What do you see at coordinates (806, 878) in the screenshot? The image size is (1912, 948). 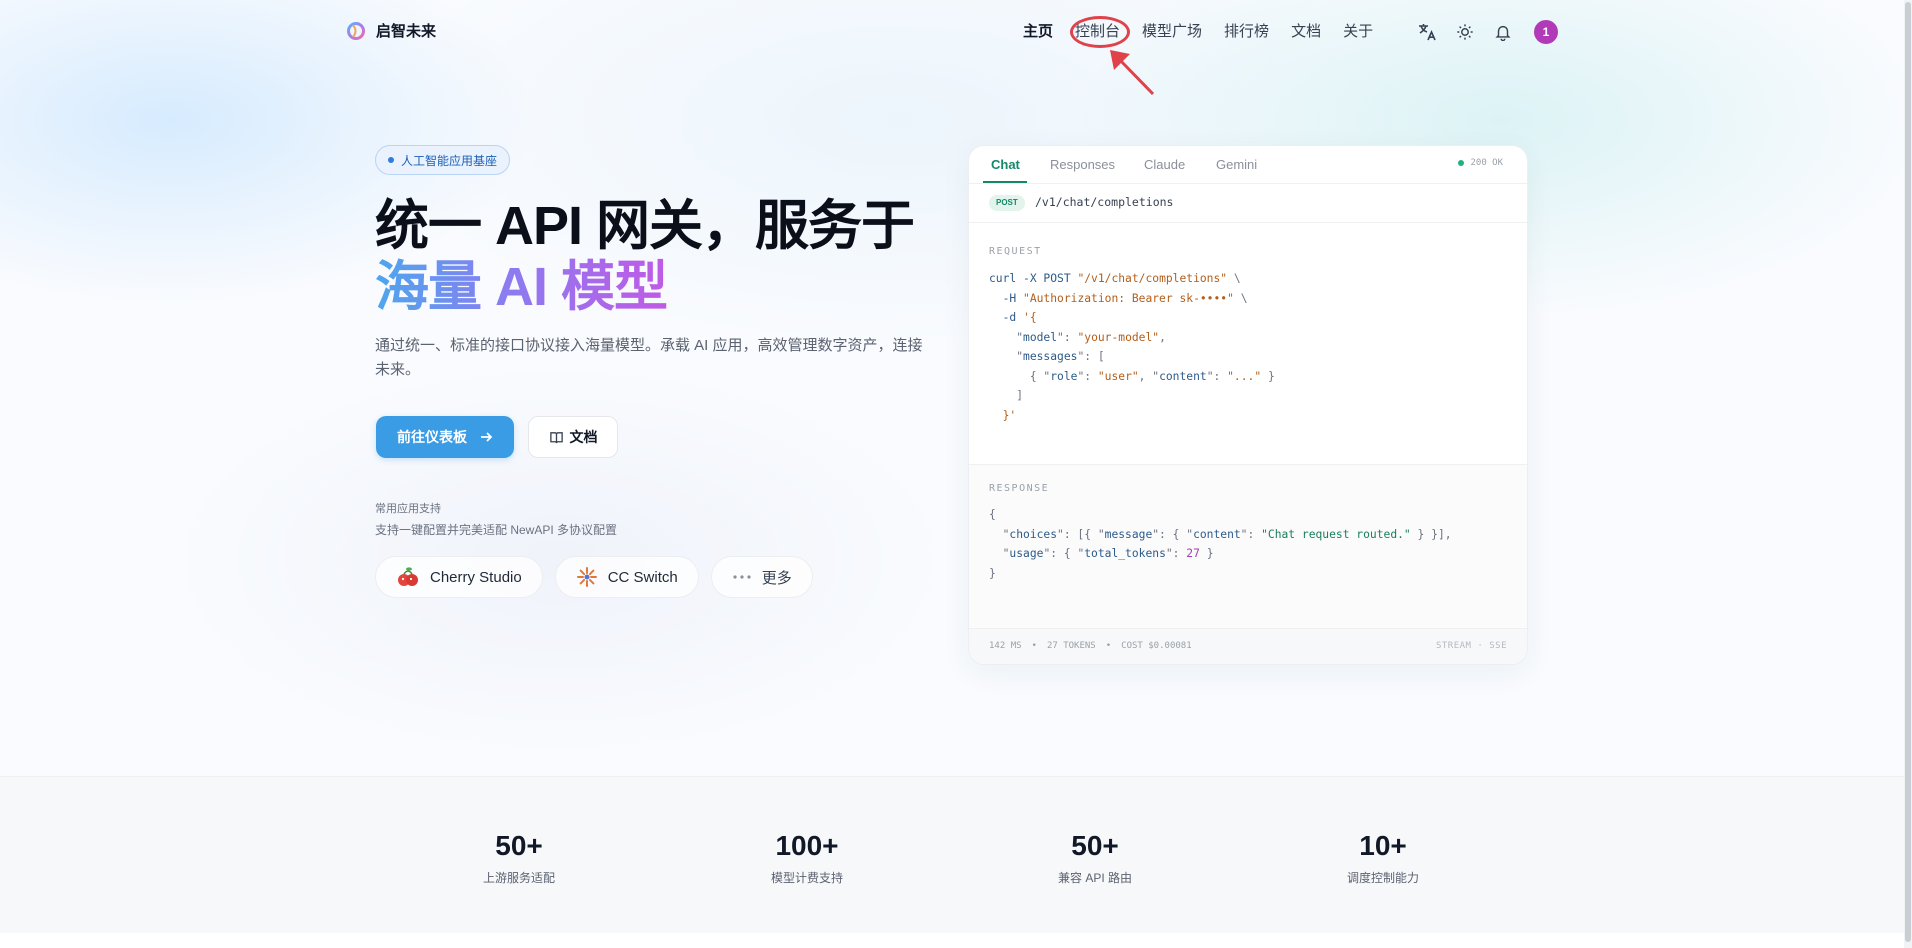 I see `stat-label: 模型计费支持` at bounding box center [806, 878].